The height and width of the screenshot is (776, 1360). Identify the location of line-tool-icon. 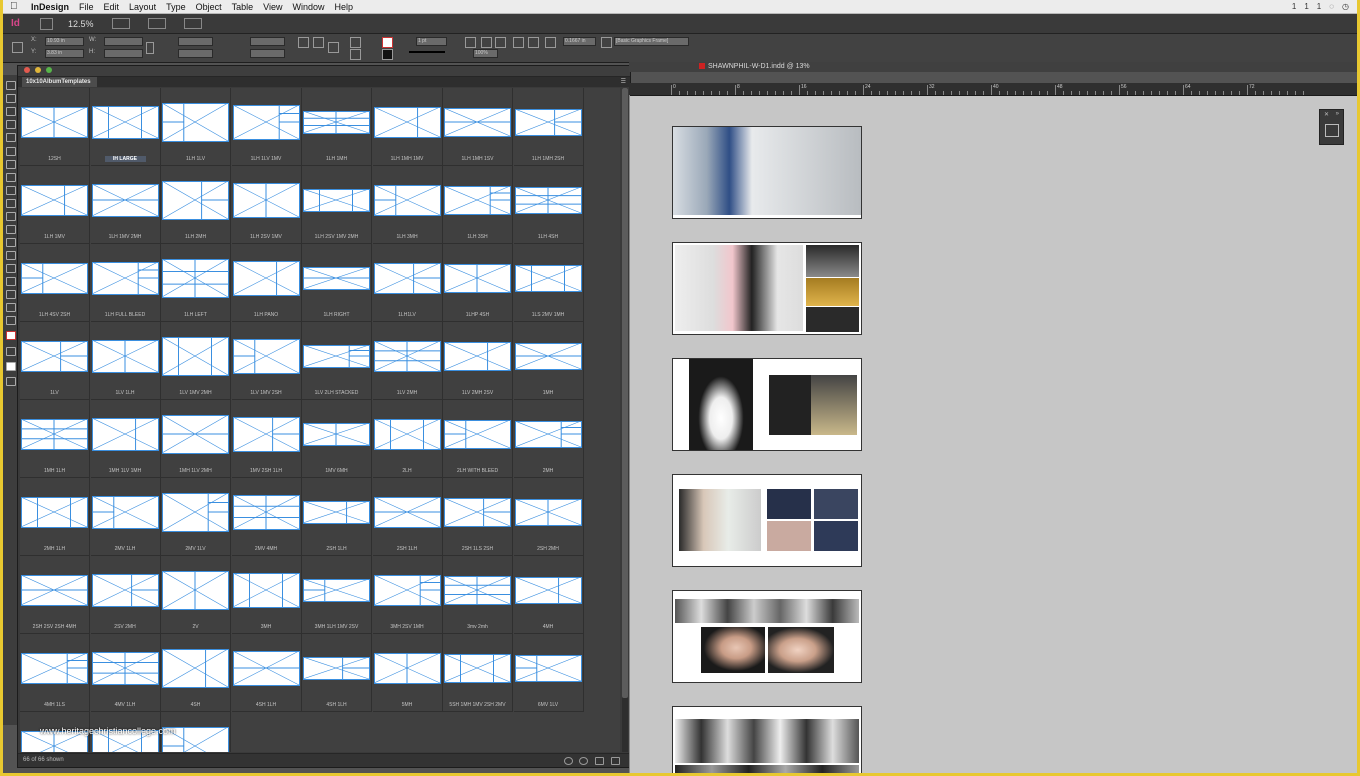
(11, 164).